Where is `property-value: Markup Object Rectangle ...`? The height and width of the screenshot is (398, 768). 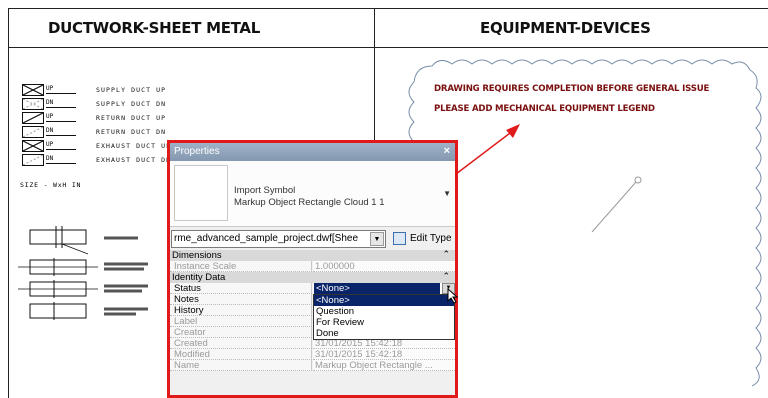
property-value: Markup Object Rectangle ... is located at coordinates (384, 365).